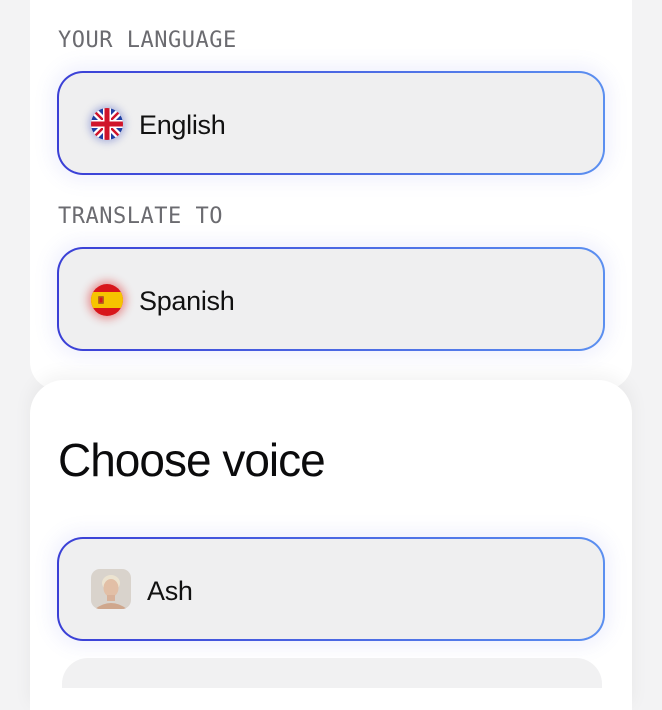 This screenshot has height=710, width=662. What do you see at coordinates (107, 300) in the screenshot?
I see `spain-flag-icon` at bounding box center [107, 300].